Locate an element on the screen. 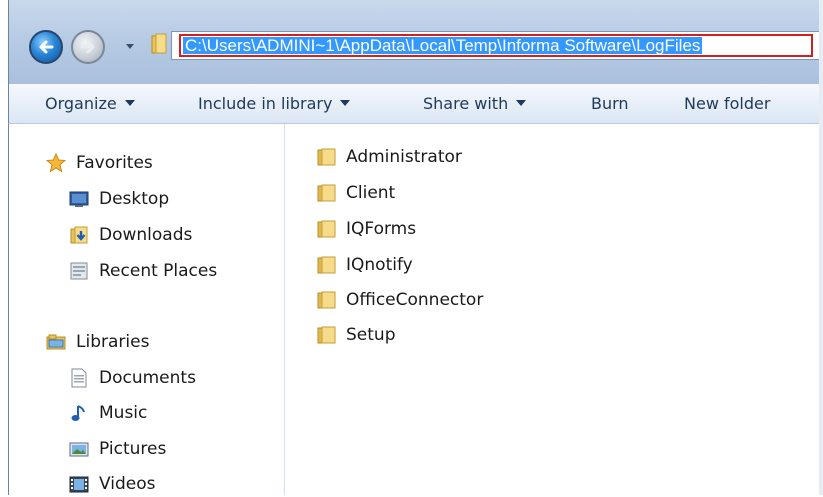 The image size is (823, 497). nav-item-label: Videos is located at coordinates (127, 484).